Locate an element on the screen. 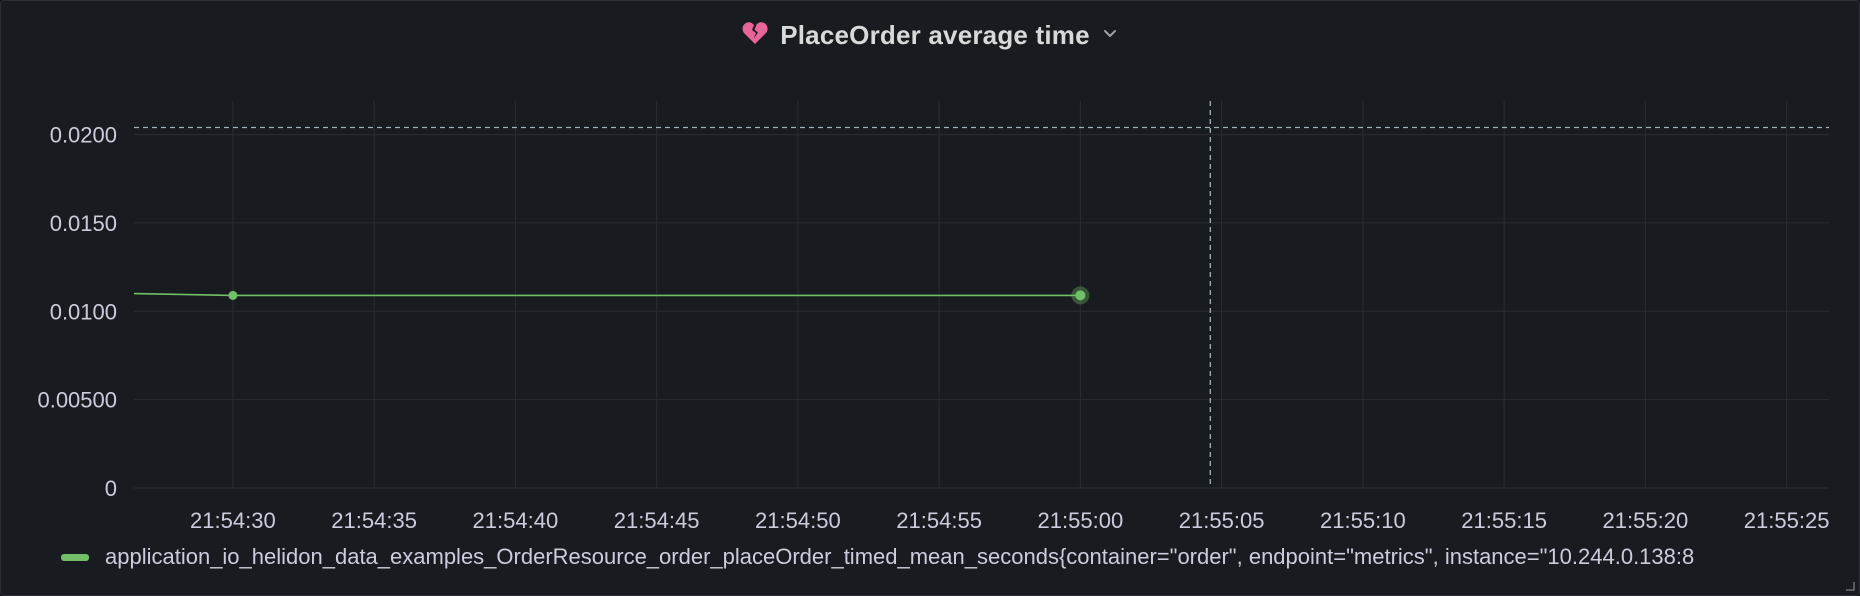 The width and height of the screenshot is (1860, 596). x-tick-label: 21:54:55 is located at coordinates (939, 519).